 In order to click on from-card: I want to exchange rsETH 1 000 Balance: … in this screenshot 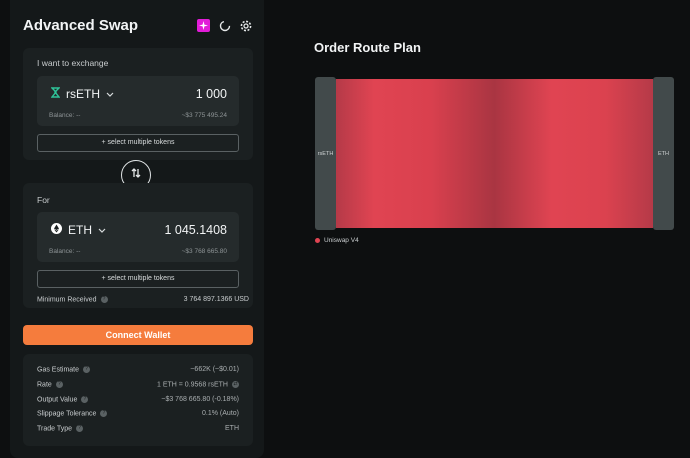, I will do `click(138, 104)`.